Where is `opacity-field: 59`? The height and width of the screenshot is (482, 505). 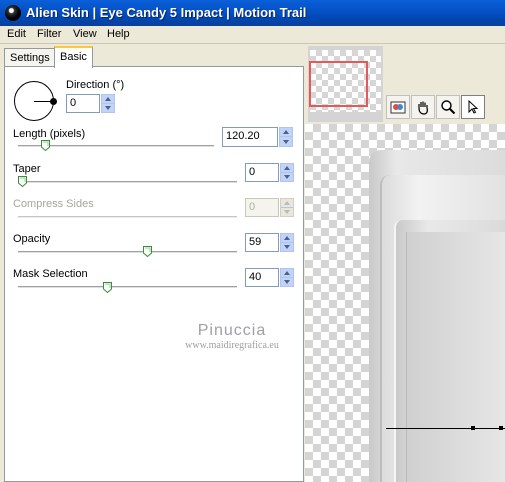
opacity-field: 59 is located at coordinates (262, 242).